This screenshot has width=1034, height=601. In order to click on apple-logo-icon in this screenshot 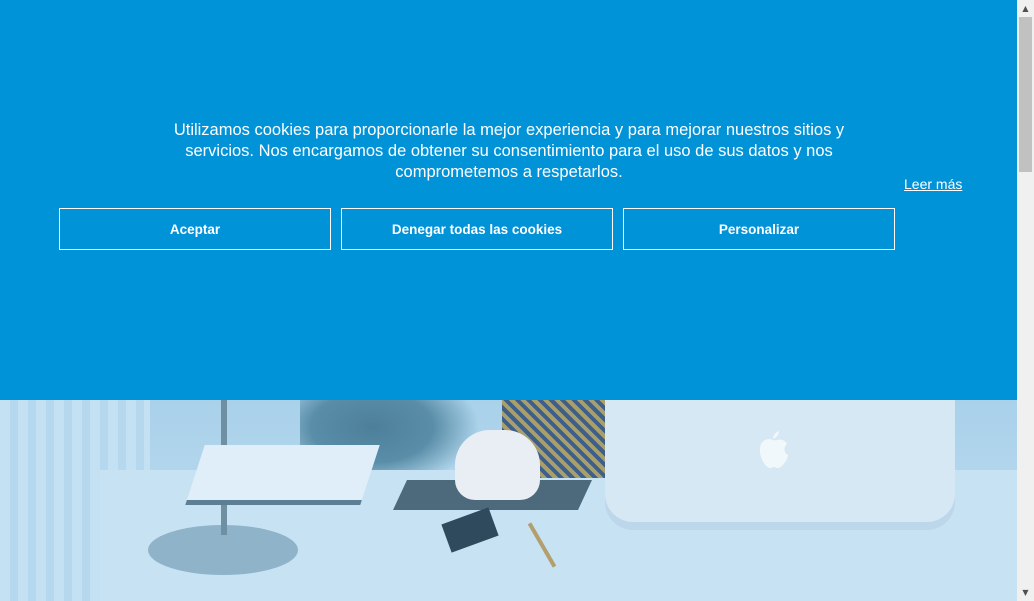, I will do `click(773, 454)`.